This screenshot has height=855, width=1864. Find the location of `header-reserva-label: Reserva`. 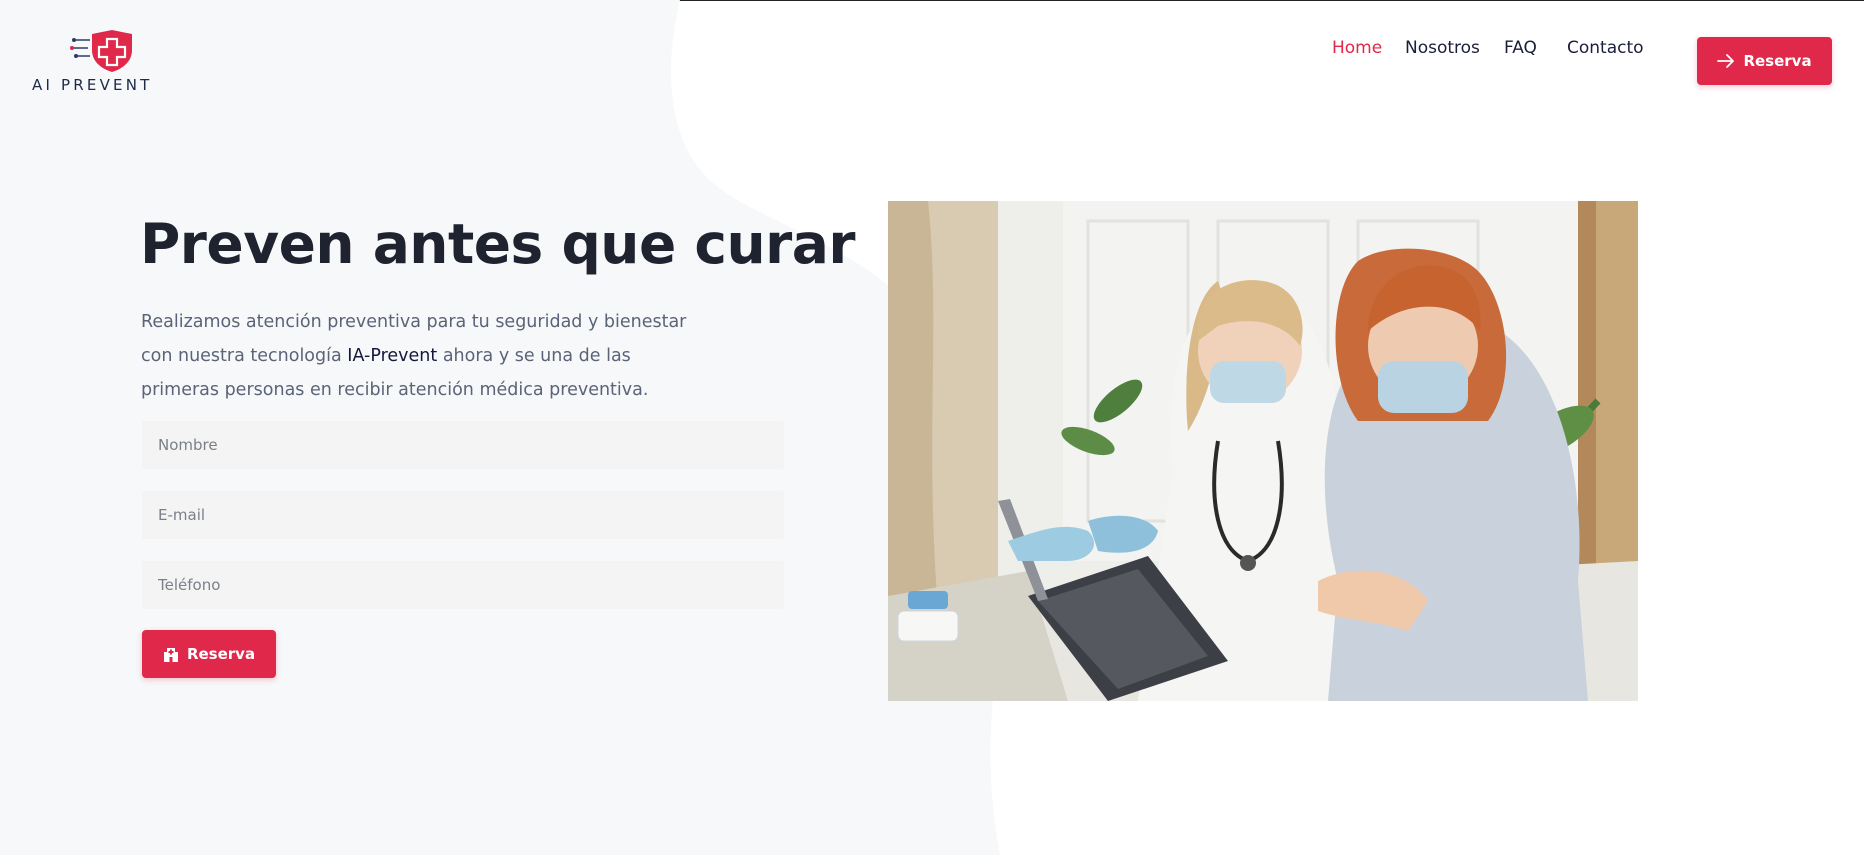

header-reserva-label: Reserva is located at coordinates (1777, 61).